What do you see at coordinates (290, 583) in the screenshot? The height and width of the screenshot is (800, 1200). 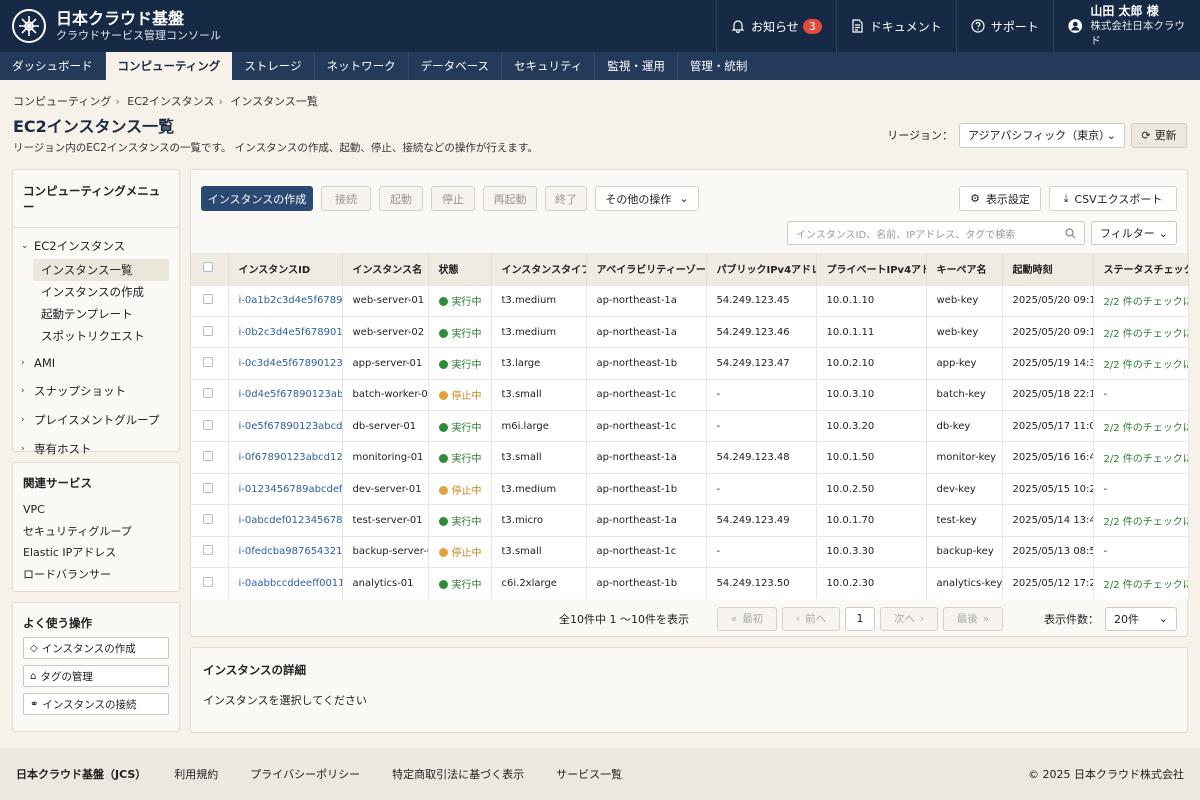 I see `cell-text: i-0aabbccddeeff0011` at bounding box center [290, 583].